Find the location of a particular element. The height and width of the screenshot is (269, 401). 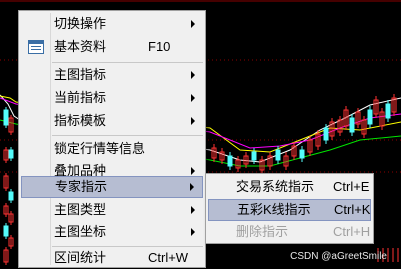

menu-item-current-indicator: 当前指标 is located at coordinates (112, 98).